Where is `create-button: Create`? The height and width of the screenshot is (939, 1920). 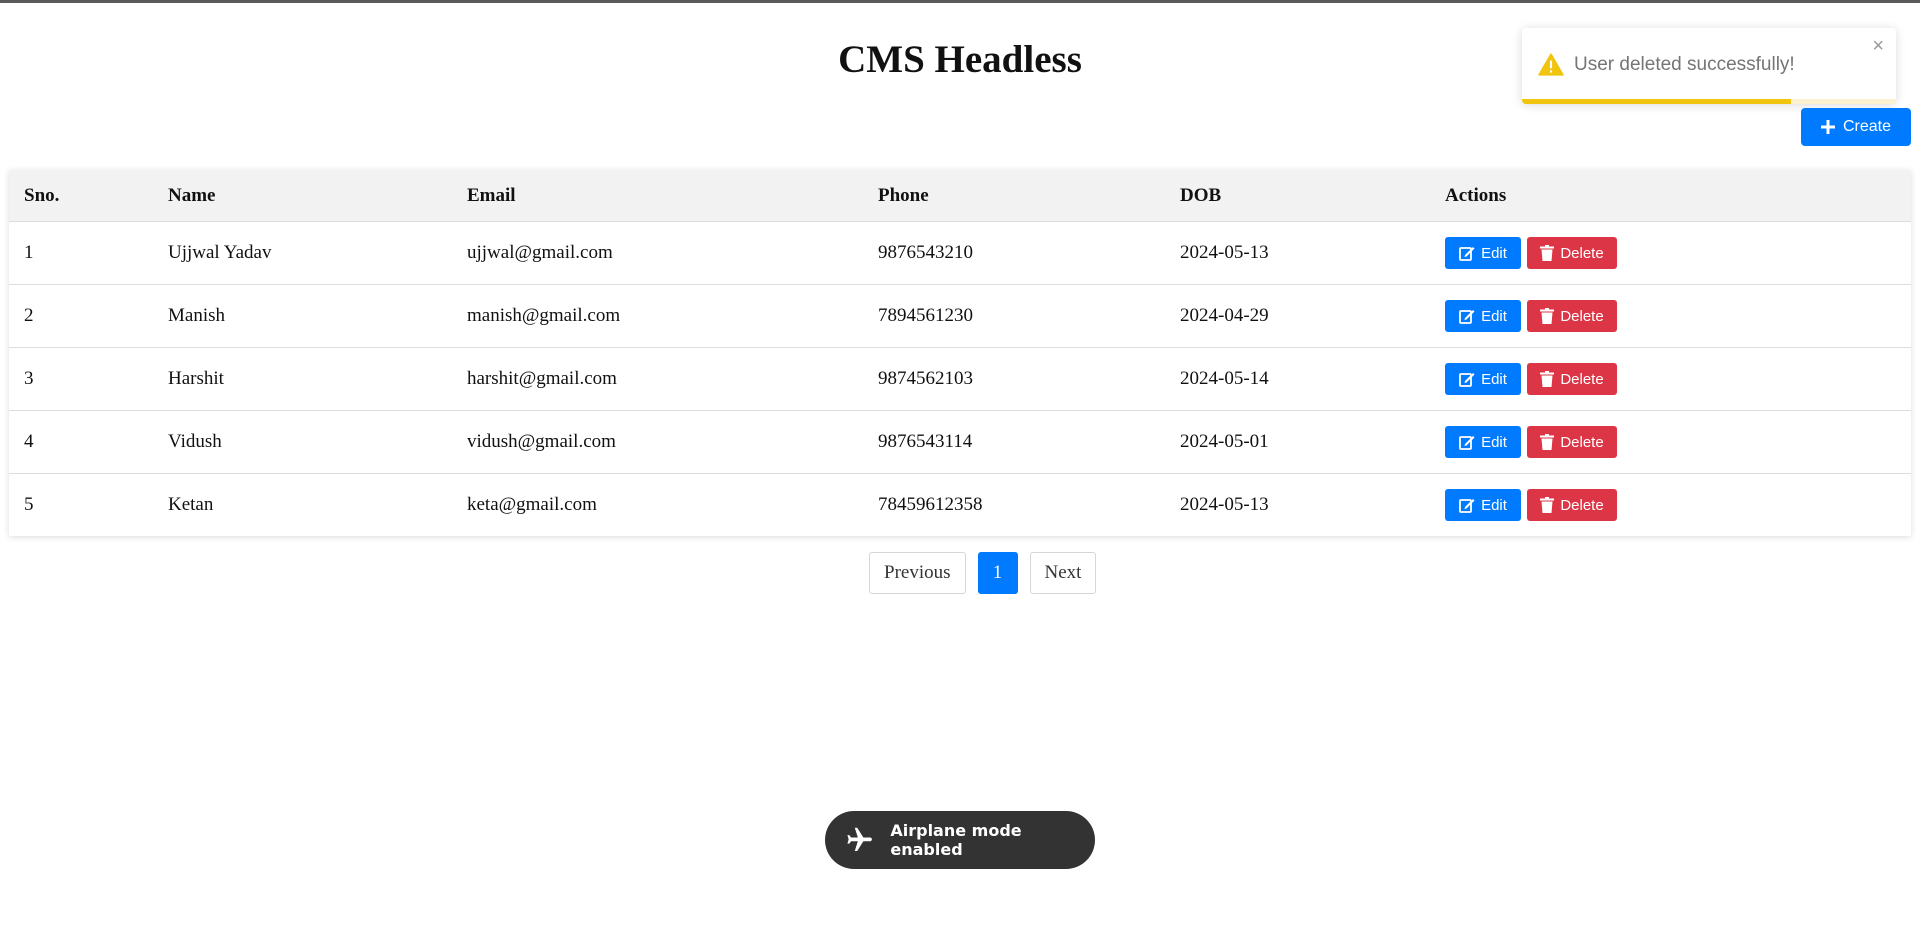 create-button: Create is located at coordinates (1856, 127).